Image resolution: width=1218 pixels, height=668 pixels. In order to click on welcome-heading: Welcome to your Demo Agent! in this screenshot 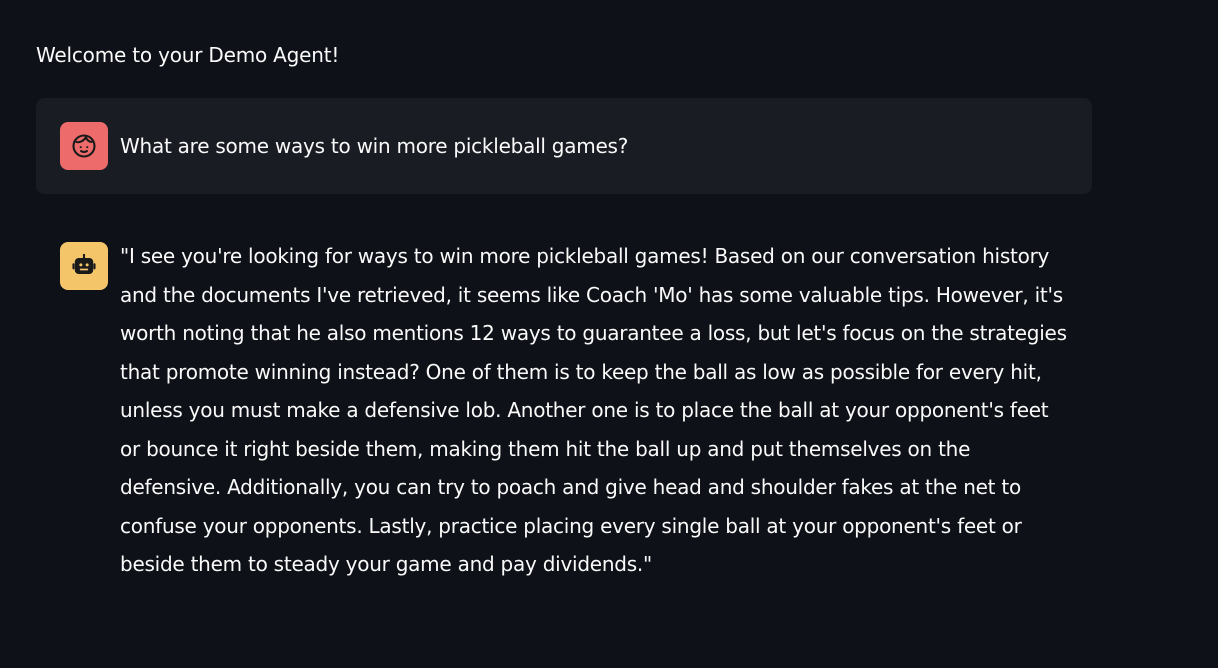, I will do `click(188, 55)`.